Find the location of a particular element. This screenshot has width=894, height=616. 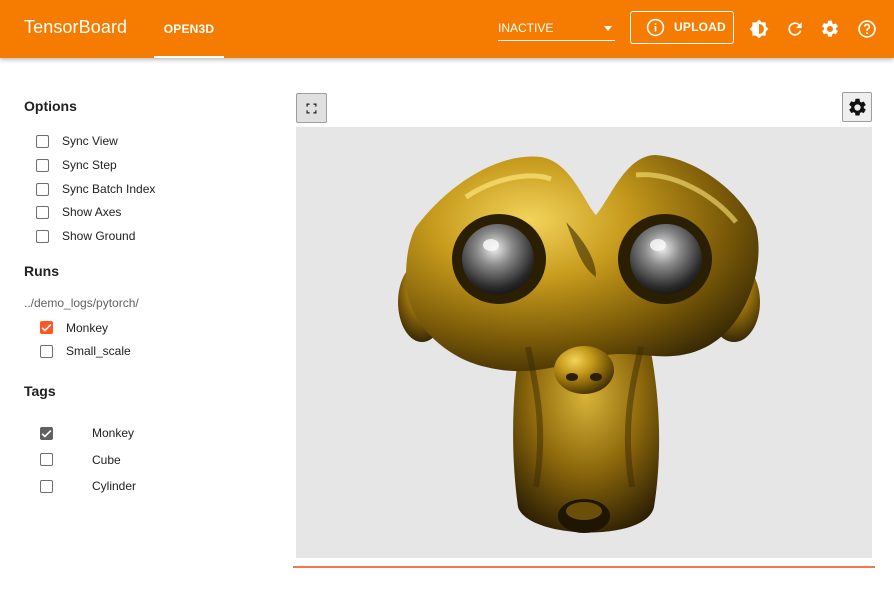

help-icon is located at coordinates (867, 29).